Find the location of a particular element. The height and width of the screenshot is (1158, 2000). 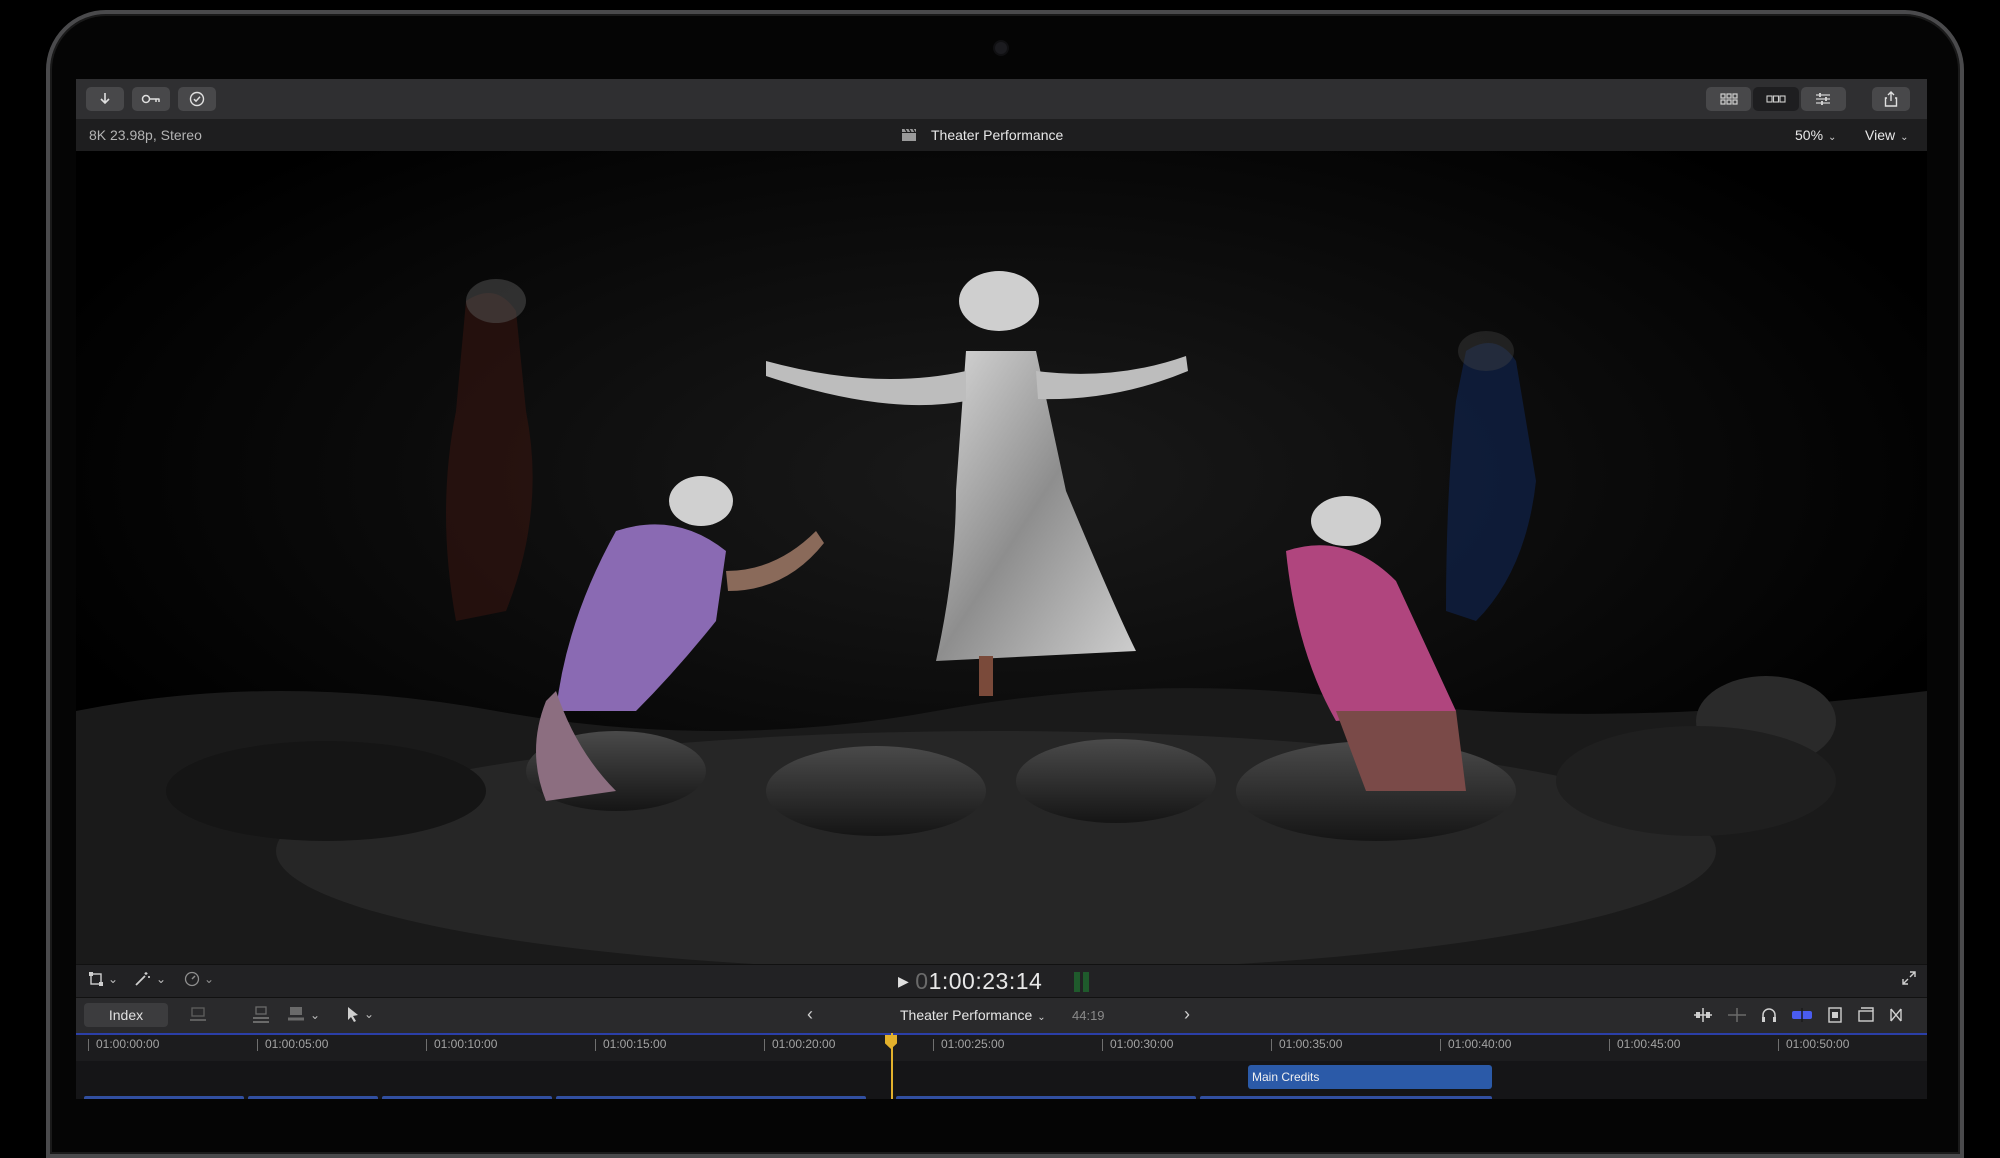

view-menu: View ⌄ is located at coordinates (1886, 135).